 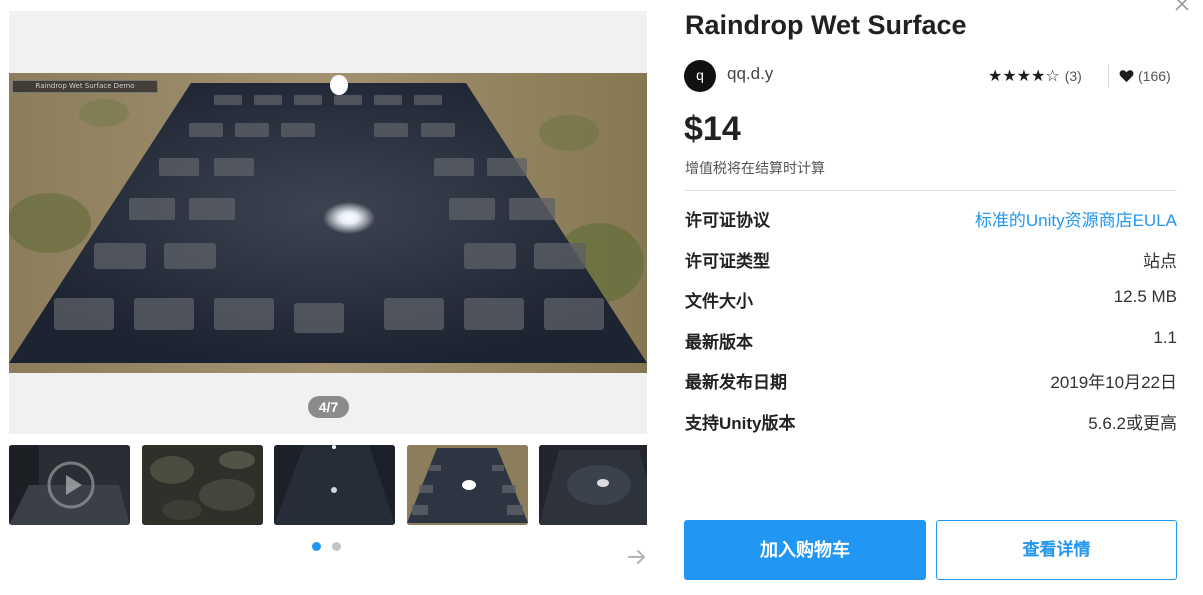 What do you see at coordinates (1024, 76) in the screenshot?
I see `star-rating-icon: ★★★★☆` at bounding box center [1024, 76].